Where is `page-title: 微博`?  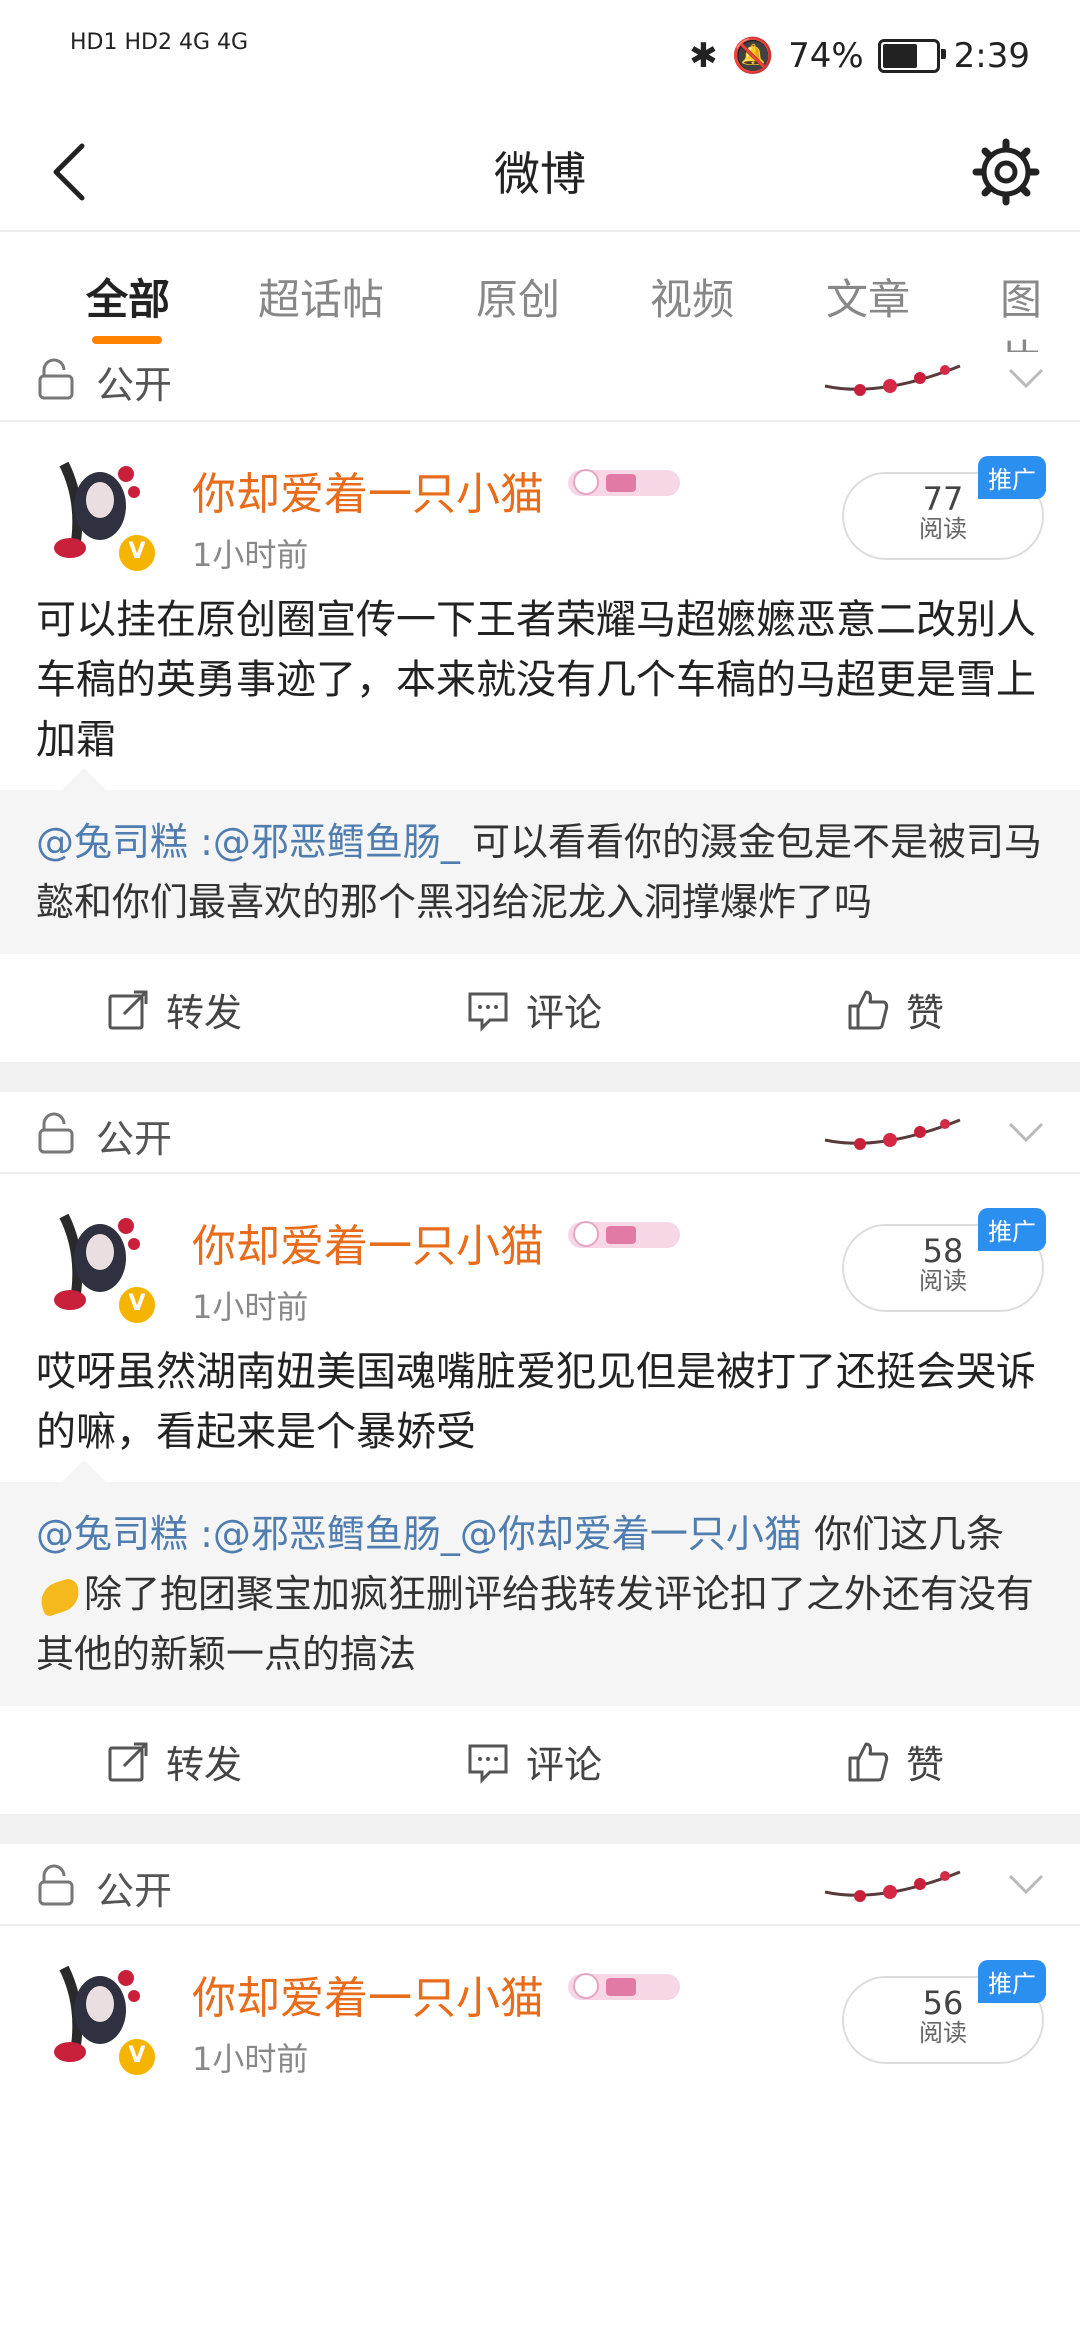 page-title: 微博 is located at coordinates (540, 174).